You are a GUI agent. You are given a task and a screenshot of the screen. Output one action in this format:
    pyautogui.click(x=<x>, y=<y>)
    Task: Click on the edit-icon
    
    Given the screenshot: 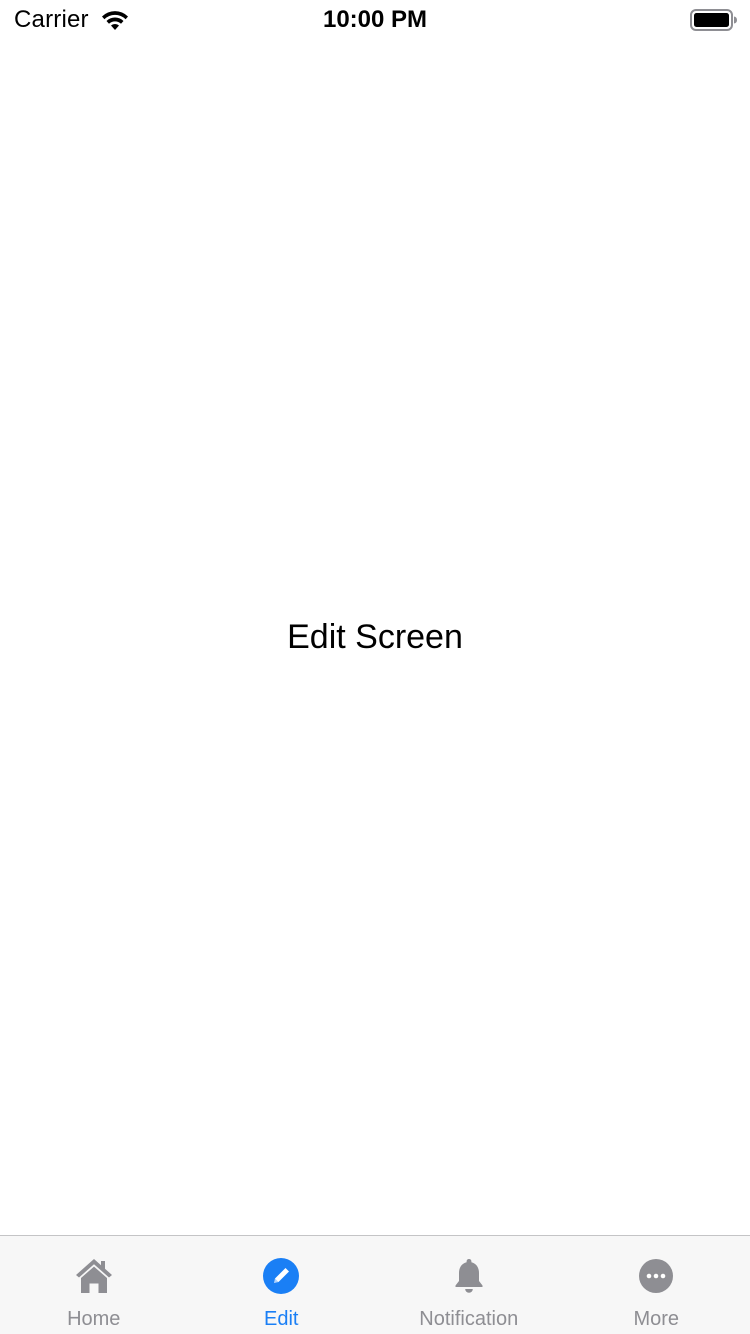 What is the action you would take?
    pyautogui.click(x=281, y=1276)
    